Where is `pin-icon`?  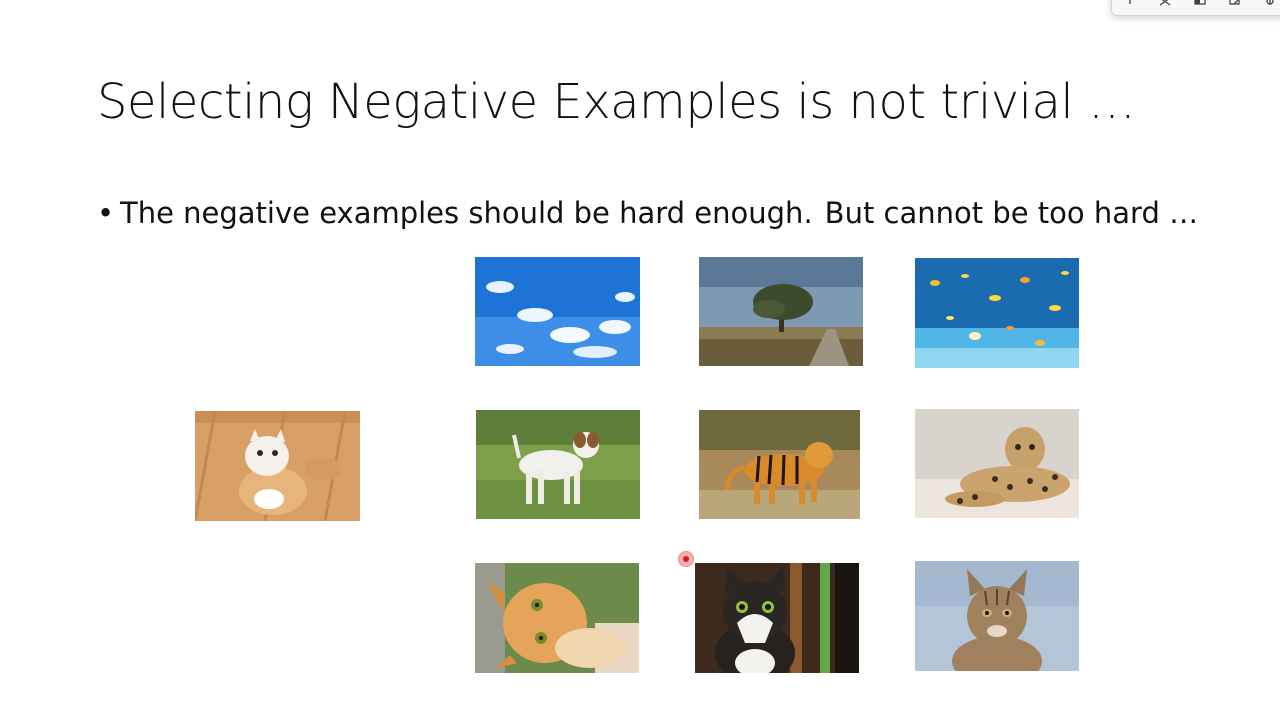 pin-icon is located at coordinates (1130, 5).